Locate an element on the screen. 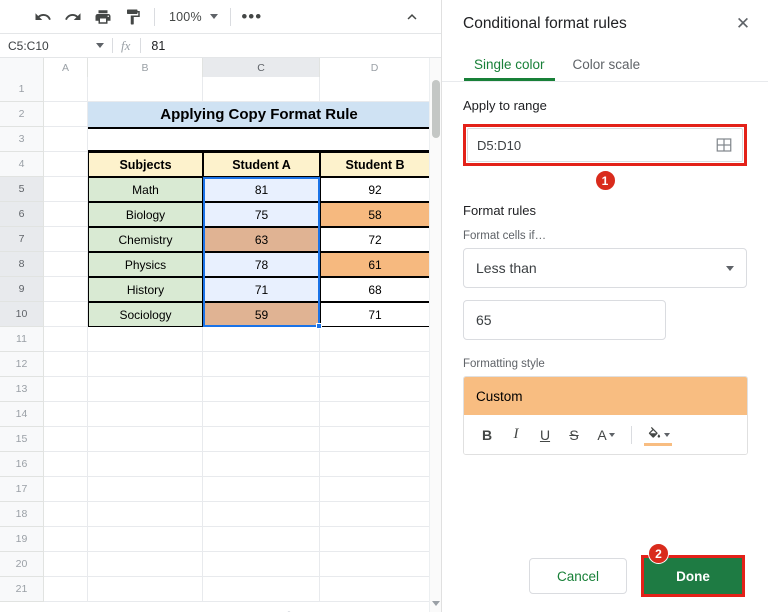  cell-B18 is located at coordinates (145, 514).